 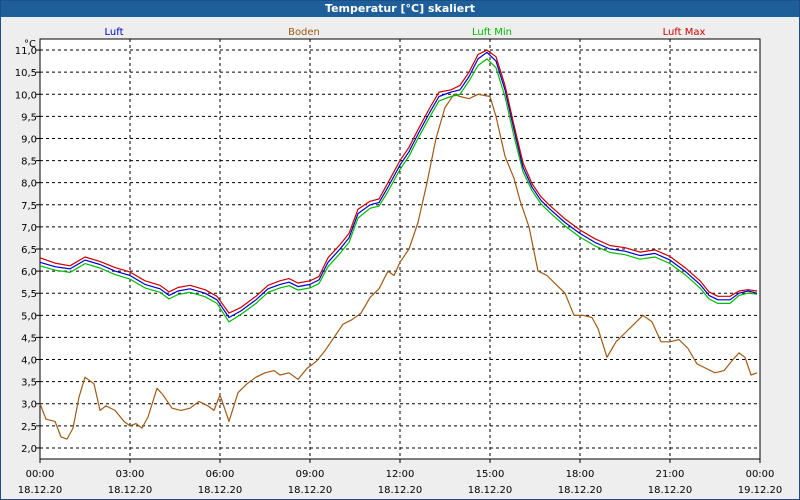 I want to click on legend-item-luft: Luft, so click(x=114, y=32).